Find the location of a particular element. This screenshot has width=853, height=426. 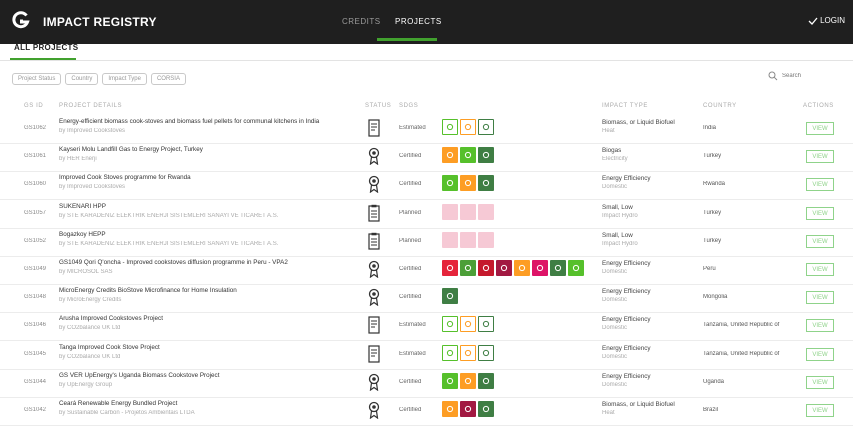

login-button: LOGIN is located at coordinates (826, 20).